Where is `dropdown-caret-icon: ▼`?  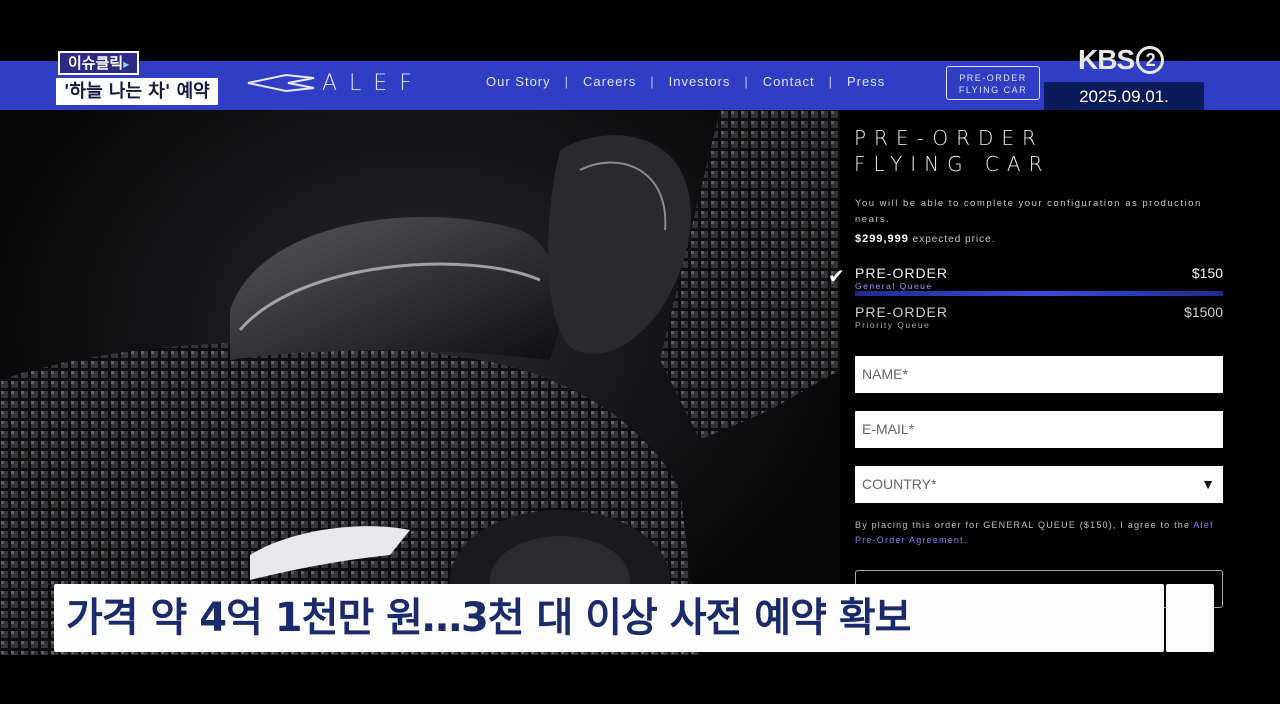 dropdown-caret-icon: ▼ is located at coordinates (1208, 484).